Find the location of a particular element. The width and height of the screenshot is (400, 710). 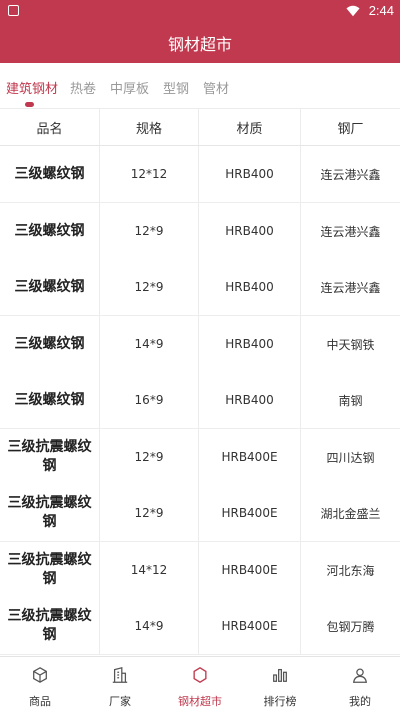

tab-medium-plate: 中厚板 is located at coordinates (129, 87).